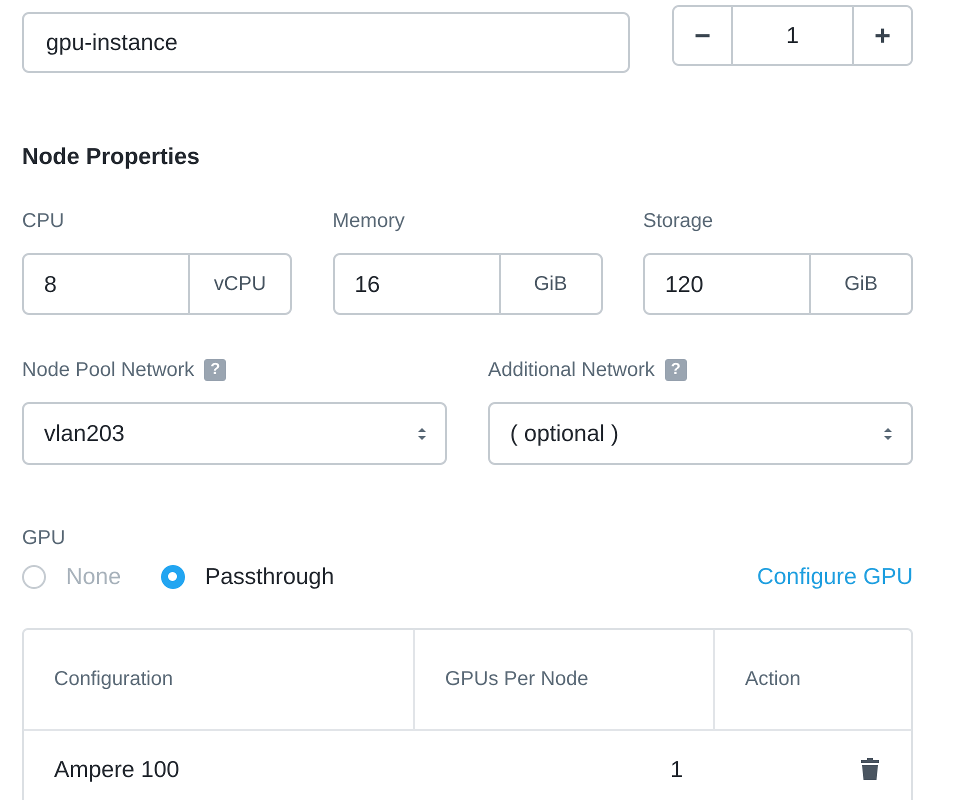  What do you see at coordinates (108, 370) in the screenshot?
I see `field-label: Node Pool Network` at bounding box center [108, 370].